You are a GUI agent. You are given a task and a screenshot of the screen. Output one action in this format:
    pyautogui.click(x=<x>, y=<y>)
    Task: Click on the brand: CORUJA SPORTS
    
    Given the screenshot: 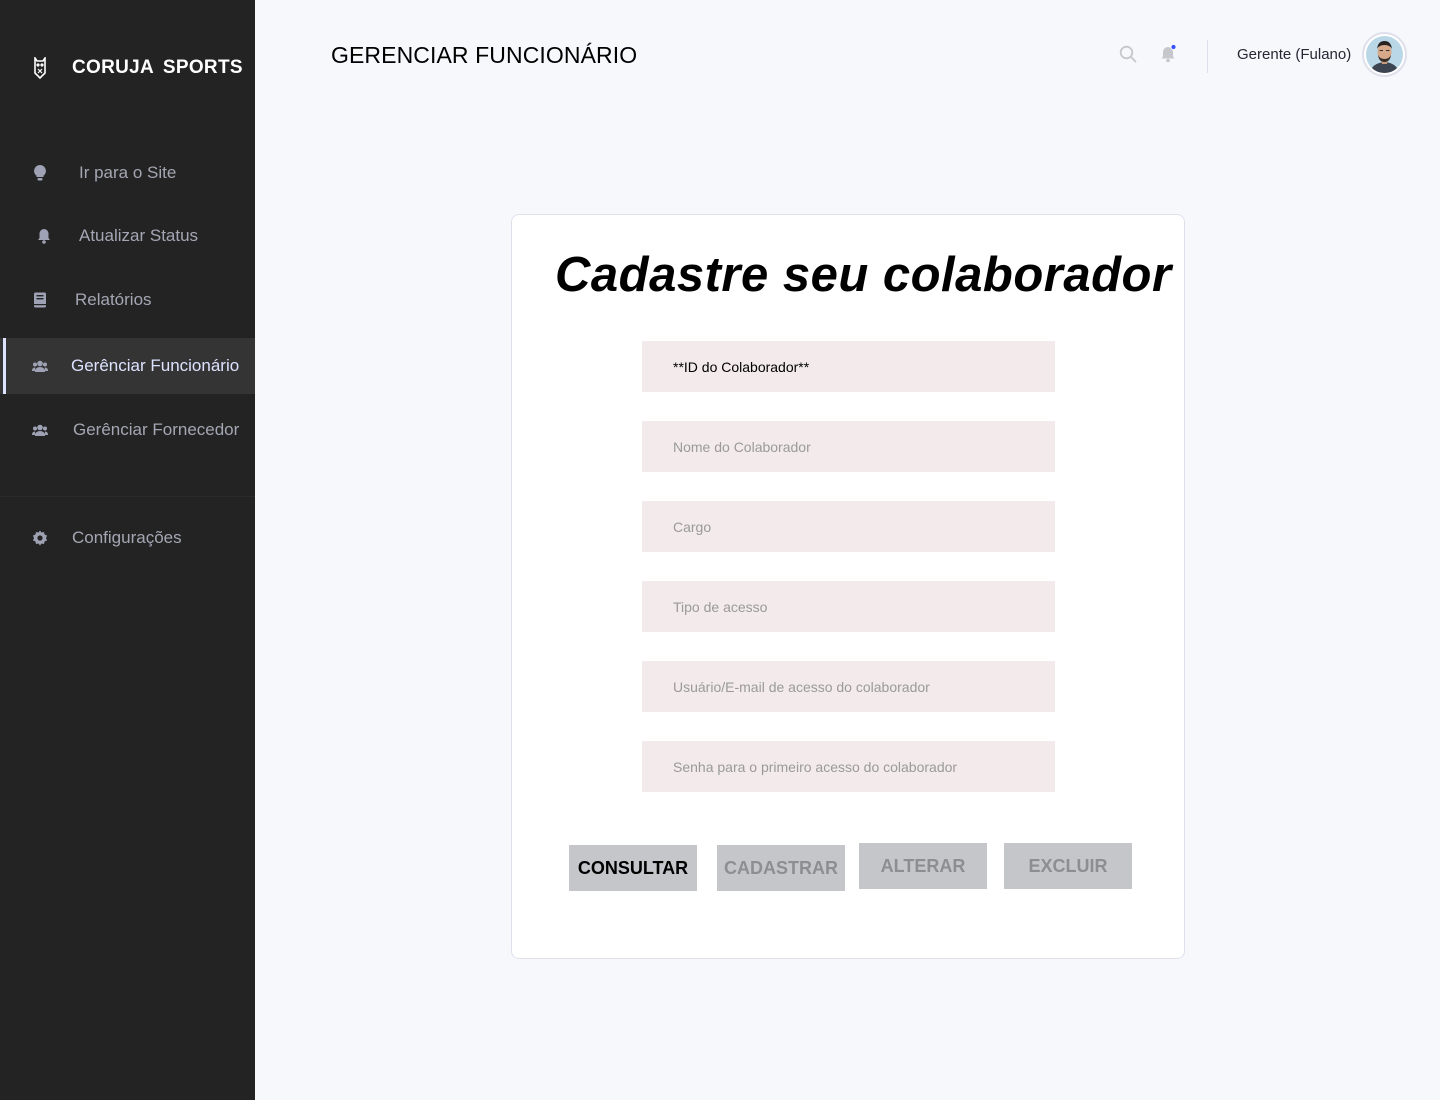 What is the action you would take?
    pyautogui.click(x=136, y=68)
    